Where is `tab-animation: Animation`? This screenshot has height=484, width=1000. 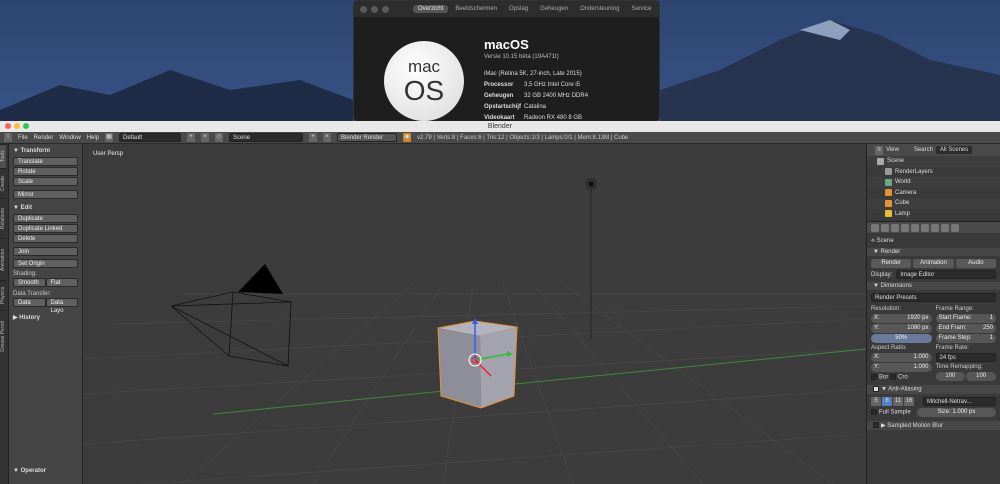
tab-animation: Animation is located at coordinates (3, 259).